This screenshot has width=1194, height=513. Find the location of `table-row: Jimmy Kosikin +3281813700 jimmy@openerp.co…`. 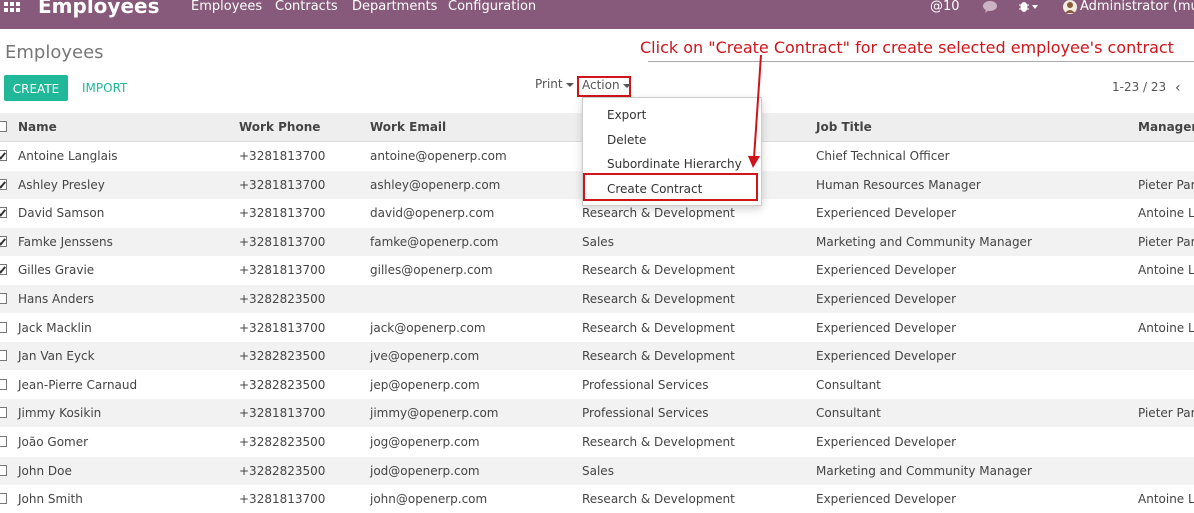

table-row: Jimmy Kosikin +3281813700 jimmy@openerp.co… is located at coordinates (597, 413).